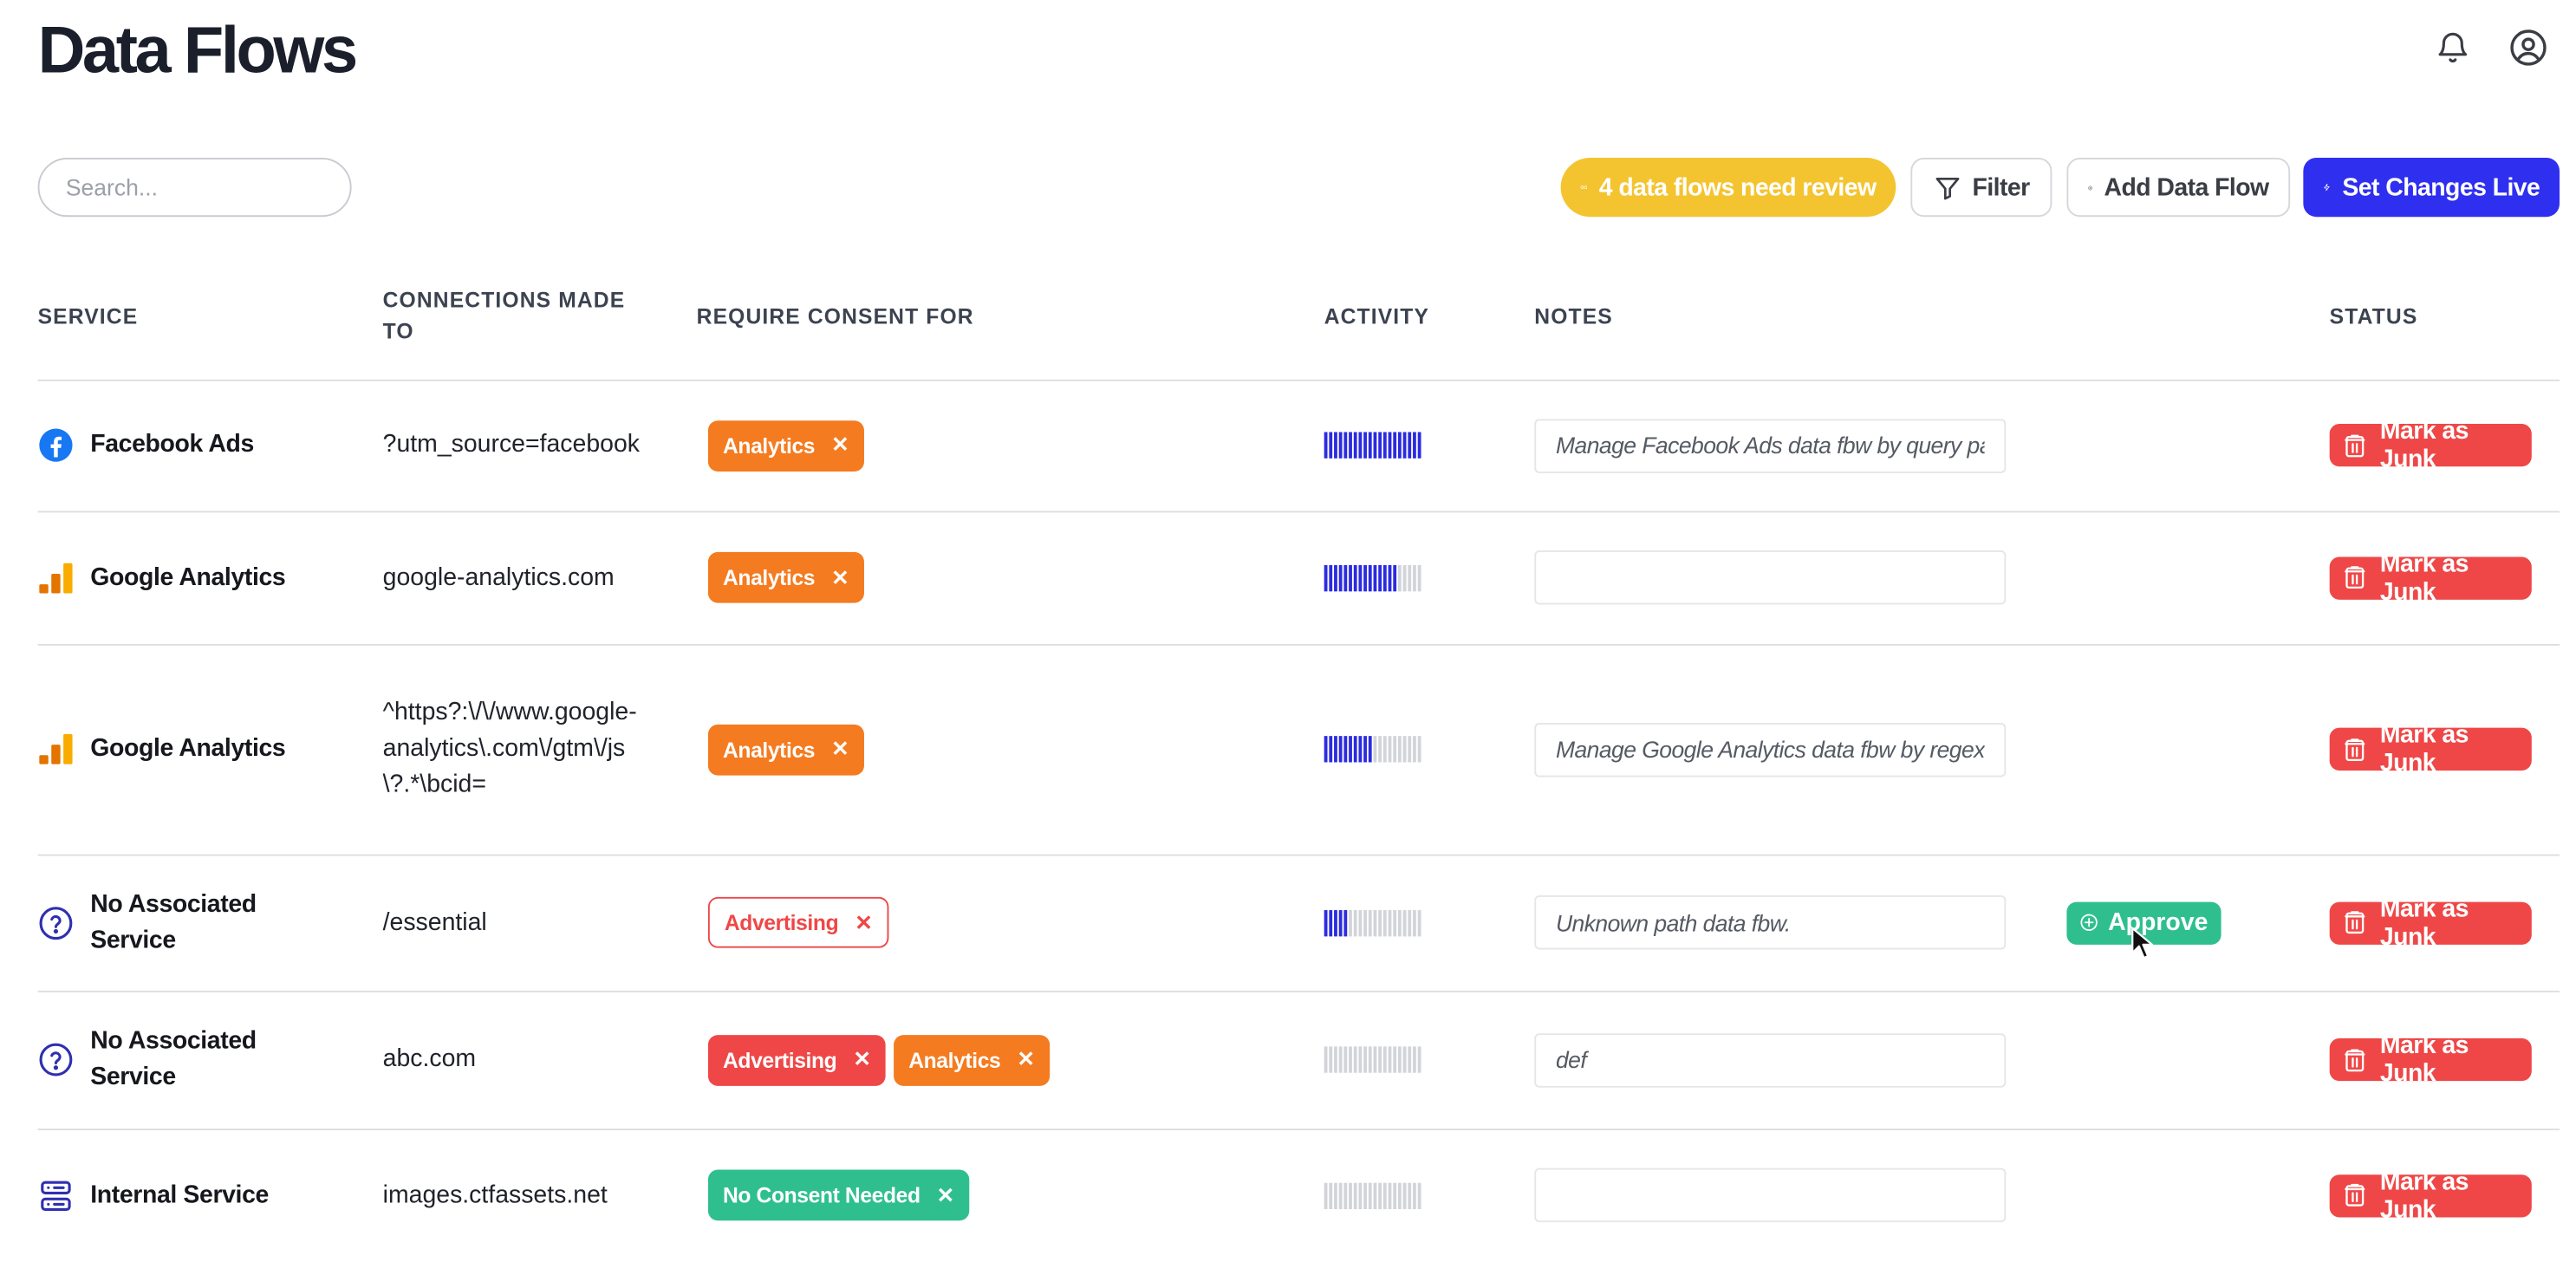  What do you see at coordinates (198, 52) in the screenshot?
I see `page-title: Data Flows` at bounding box center [198, 52].